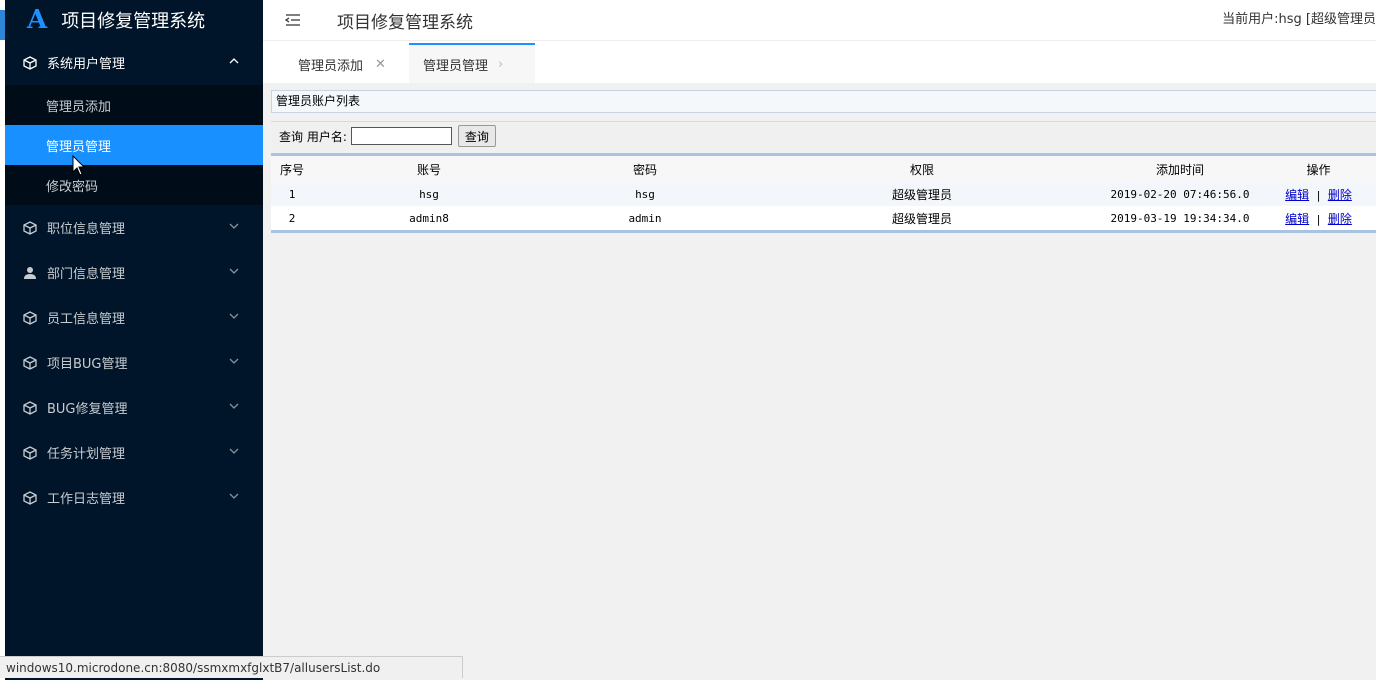  I want to click on col-header-actions: 操作, so click(1318, 169).